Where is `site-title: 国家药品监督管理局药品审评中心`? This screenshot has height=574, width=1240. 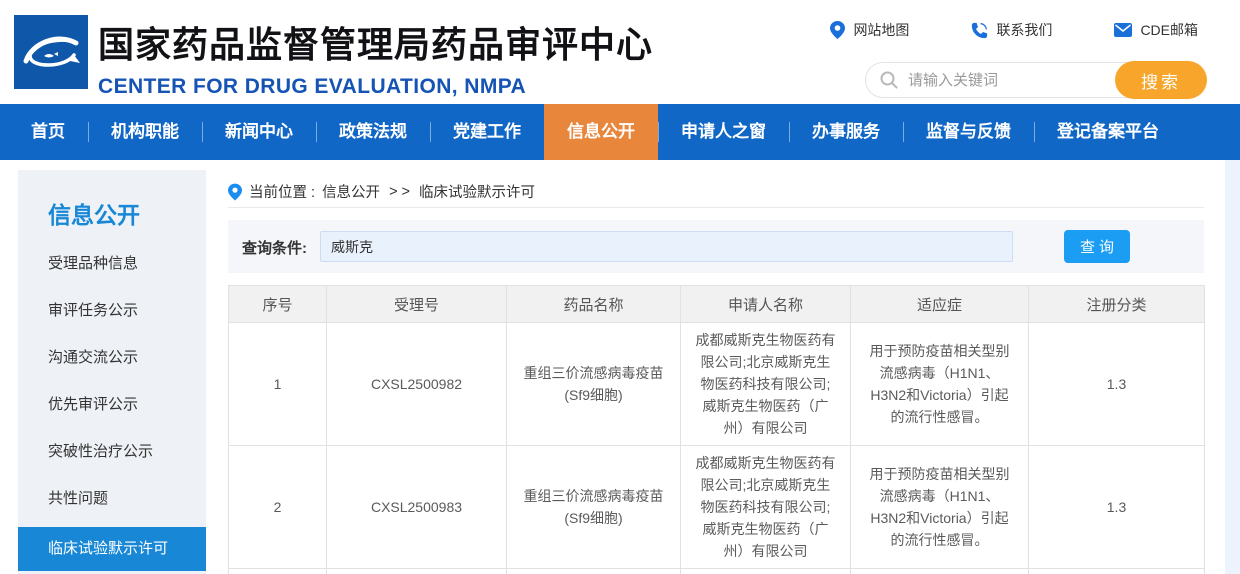
site-title: 国家药品监督管理局药品审评中心 is located at coordinates (376, 44).